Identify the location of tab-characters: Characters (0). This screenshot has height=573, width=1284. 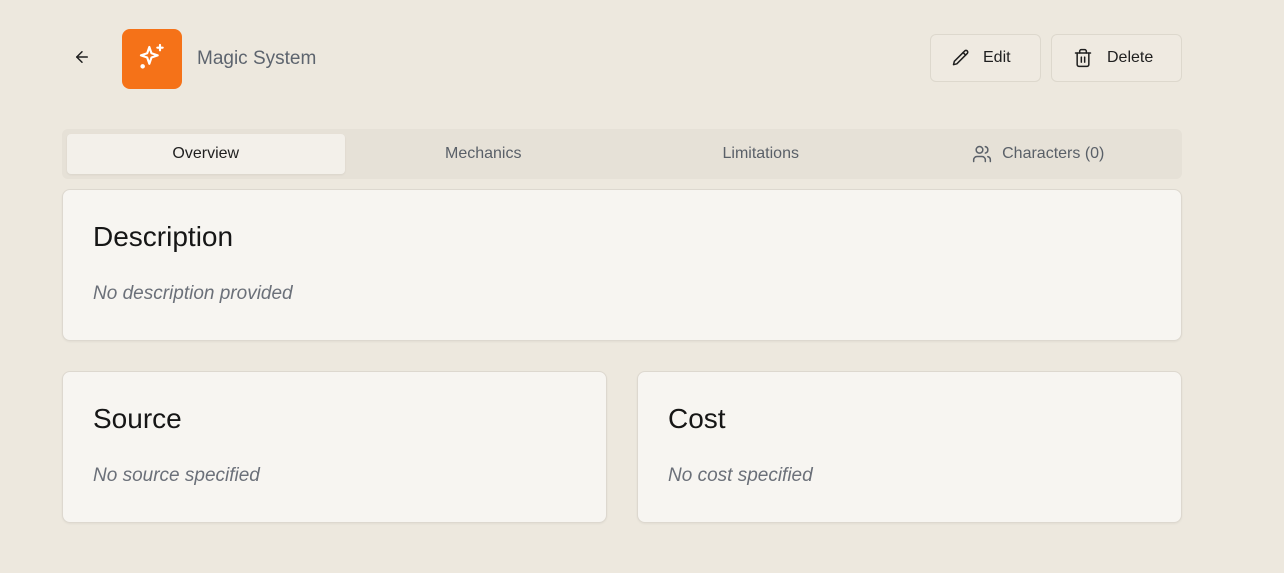
(1039, 154).